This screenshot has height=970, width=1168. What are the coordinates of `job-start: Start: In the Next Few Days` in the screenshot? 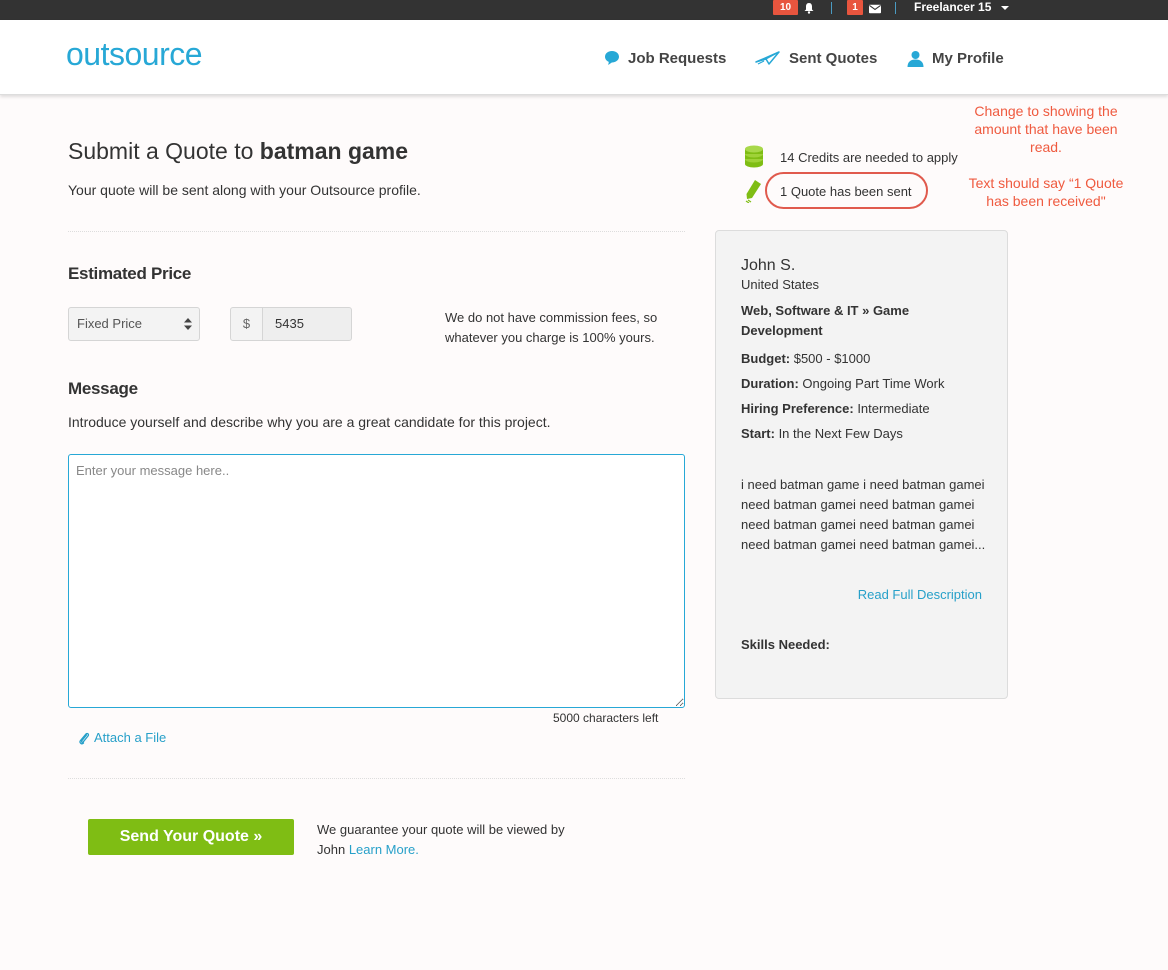 It's located at (822, 433).